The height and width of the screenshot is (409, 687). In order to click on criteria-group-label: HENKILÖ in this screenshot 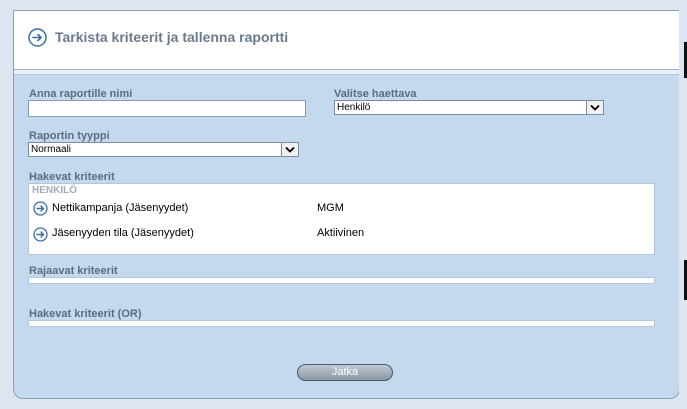, I will do `click(54, 190)`.